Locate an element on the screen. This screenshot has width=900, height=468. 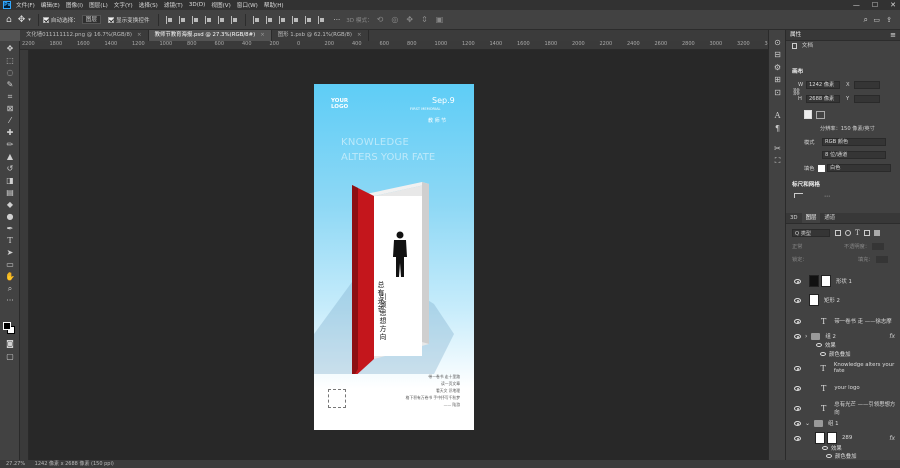
filter-adjust-icon is located at coordinates (848, 233).